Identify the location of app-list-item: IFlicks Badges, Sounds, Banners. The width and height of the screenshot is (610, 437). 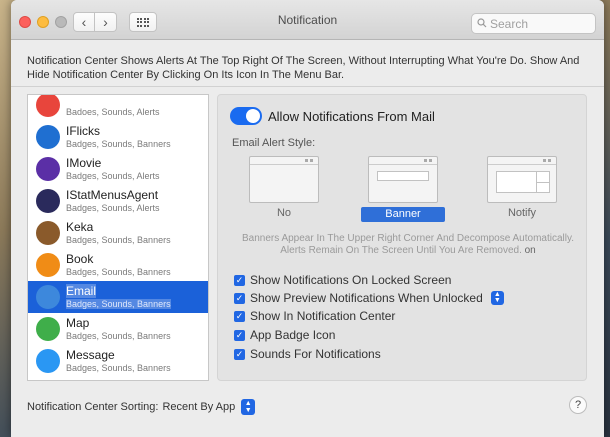
(118, 137).